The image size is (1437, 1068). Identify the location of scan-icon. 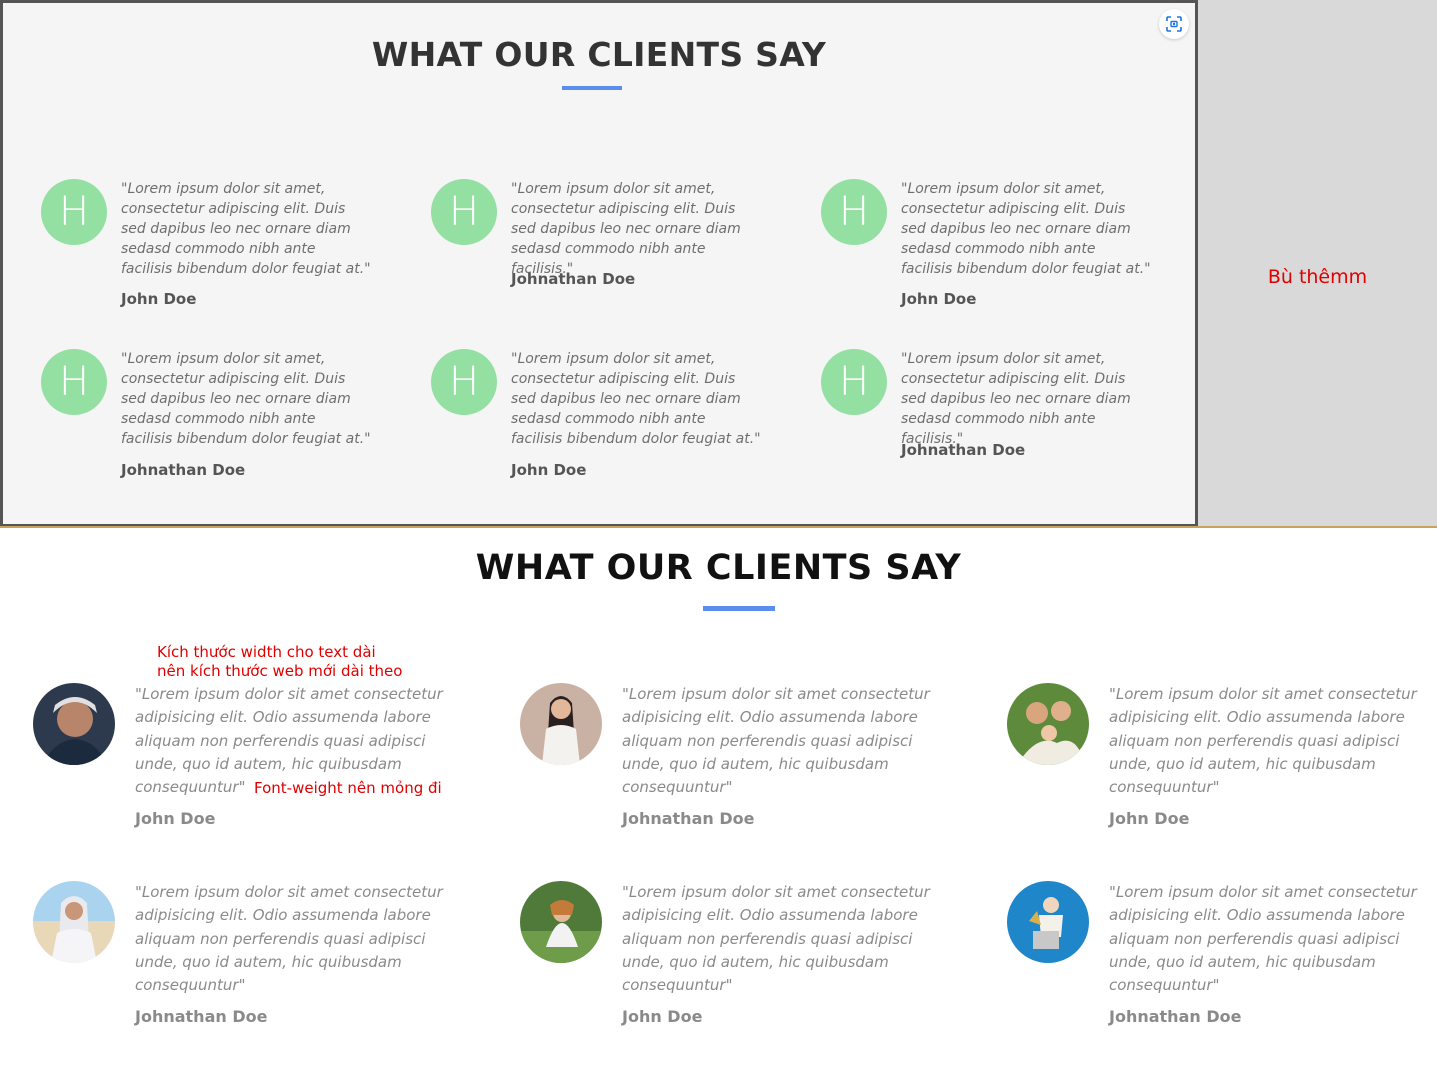
(1174, 24).